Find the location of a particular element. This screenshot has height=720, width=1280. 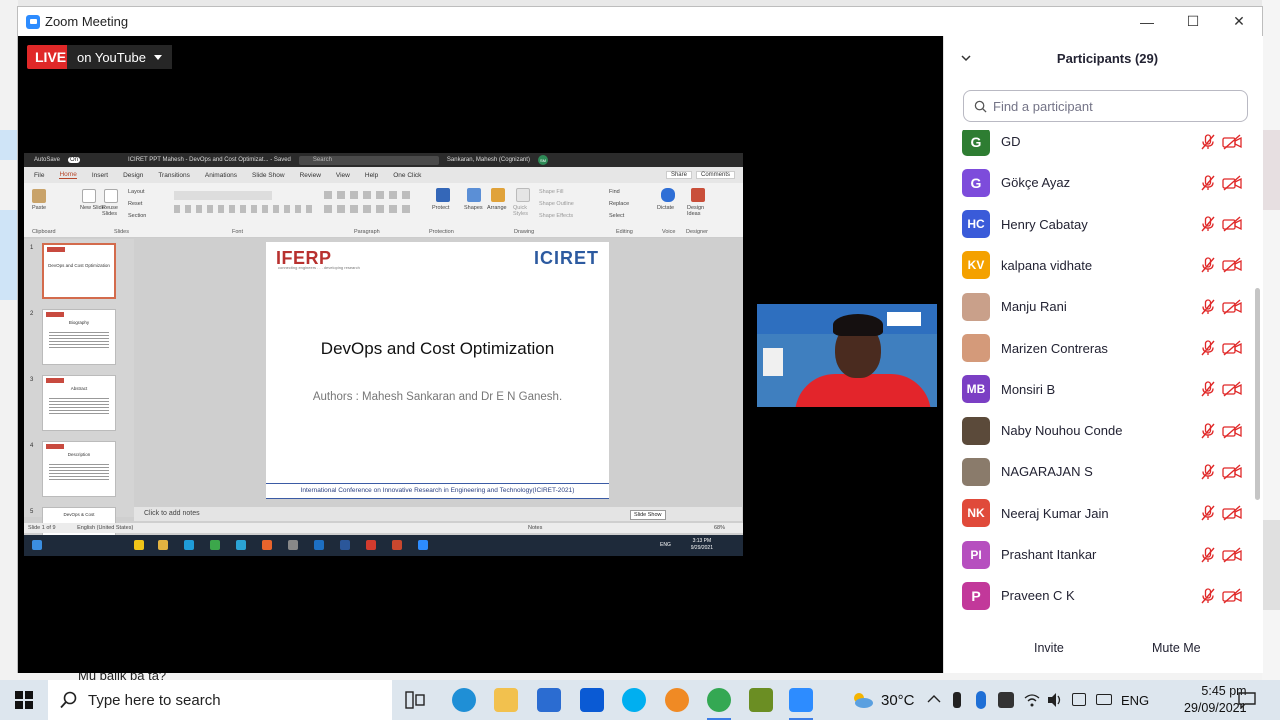

ppt-share-button: Share is located at coordinates (678, 175).